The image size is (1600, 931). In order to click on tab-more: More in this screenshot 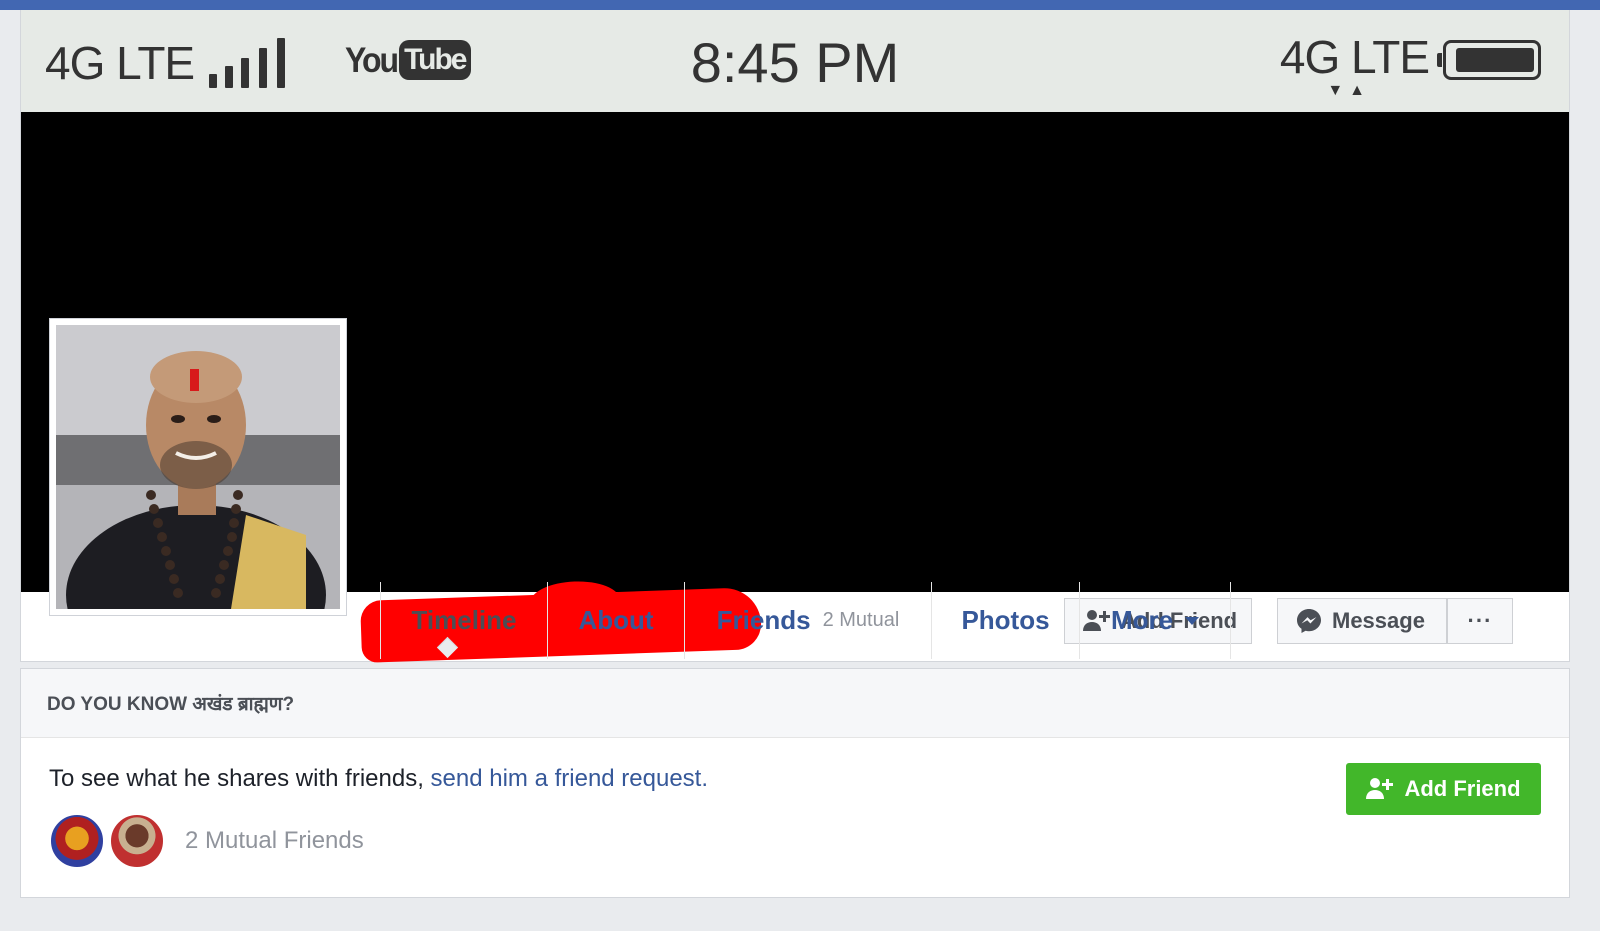, I will do `click(1155, 620)`.